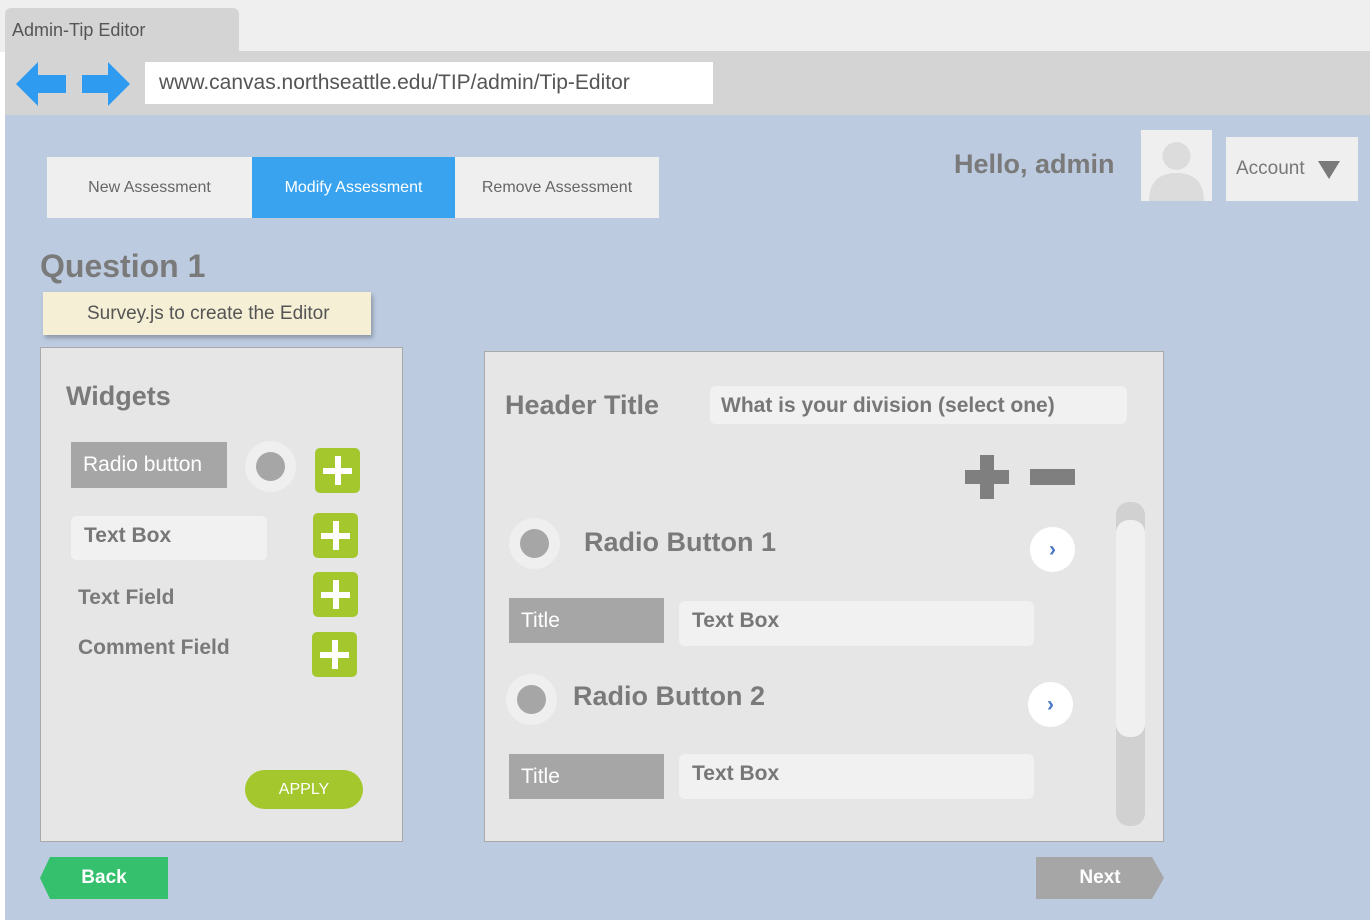 This screenshot has height=920, width=1370. Describe the element at coordinates (1130, 628) in the screenshot. I see `scrollbar-thumb` at that location.